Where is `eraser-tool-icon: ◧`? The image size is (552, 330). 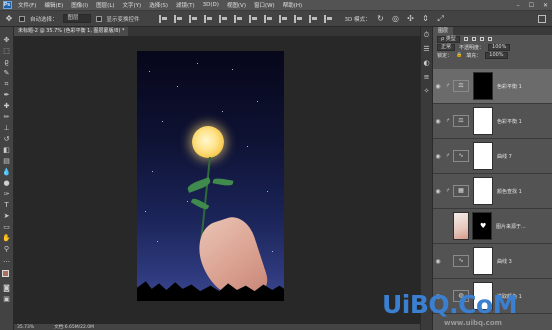 eraser-tool-icon: ◧ is located at coordinates (6, 150).